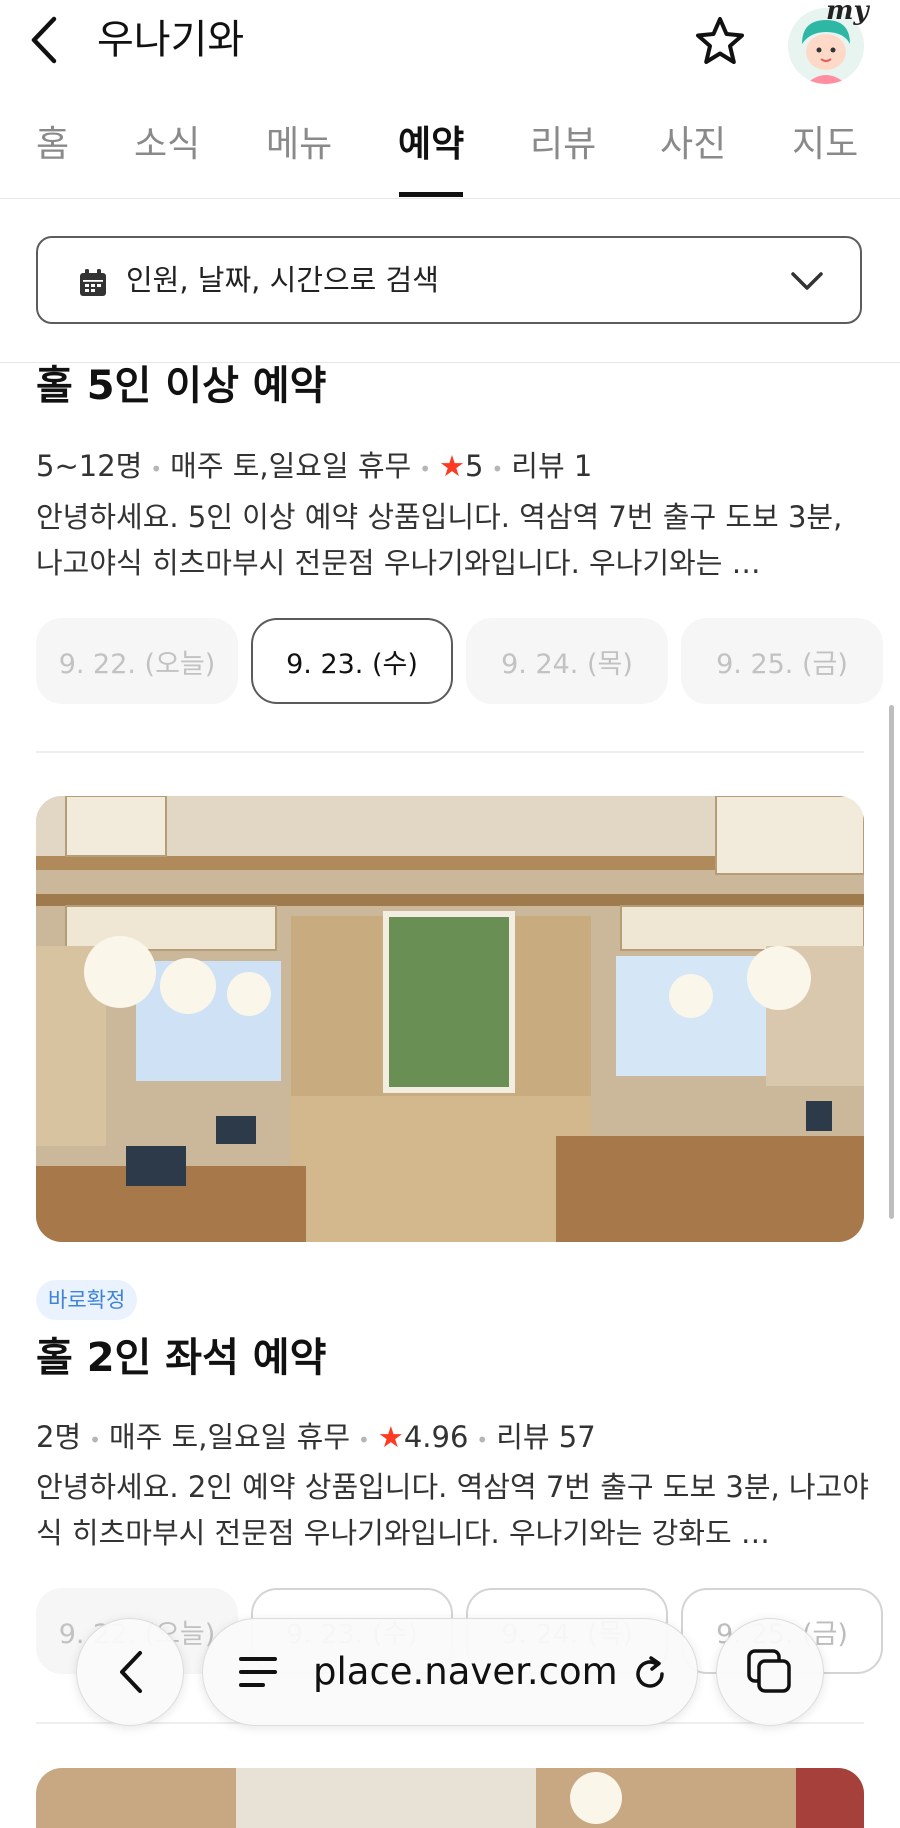 The width and height of the screenshot is (900, 1828). What do you see at coordinates (545, 1437) in the screenshot?
I see `review-count: 리뷰 57` at bounding box center [545, 1437].